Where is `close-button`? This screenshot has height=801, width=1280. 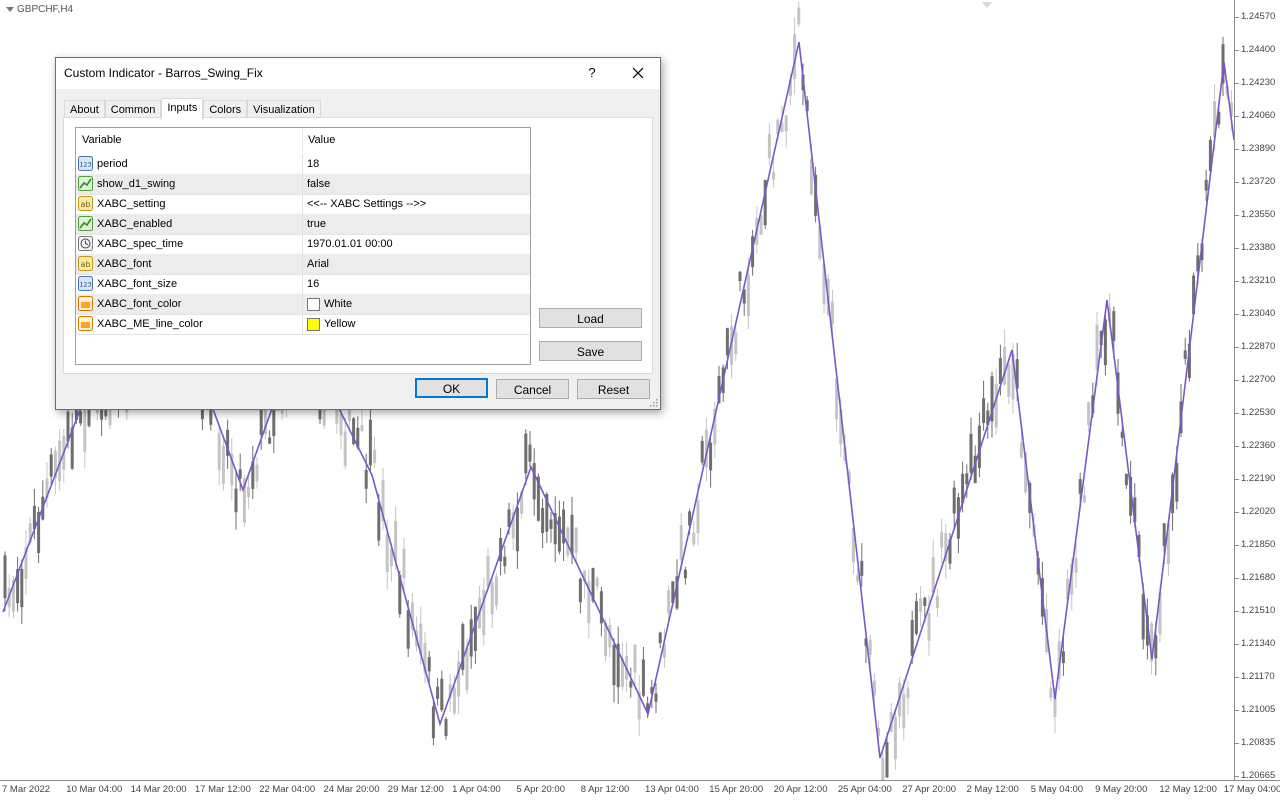 close-button is located at coordinates (638, 73).